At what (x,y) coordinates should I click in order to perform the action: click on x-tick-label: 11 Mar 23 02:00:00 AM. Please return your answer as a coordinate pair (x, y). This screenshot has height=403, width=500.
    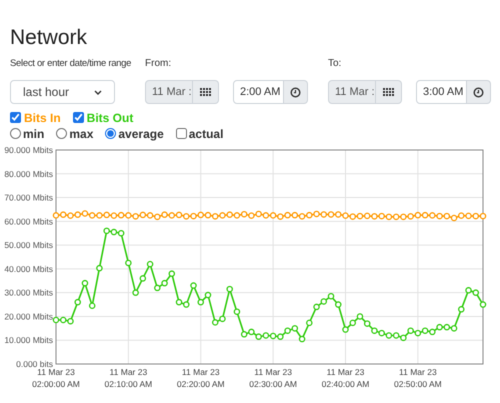
    Looking at the image, I should click on (56, 378).